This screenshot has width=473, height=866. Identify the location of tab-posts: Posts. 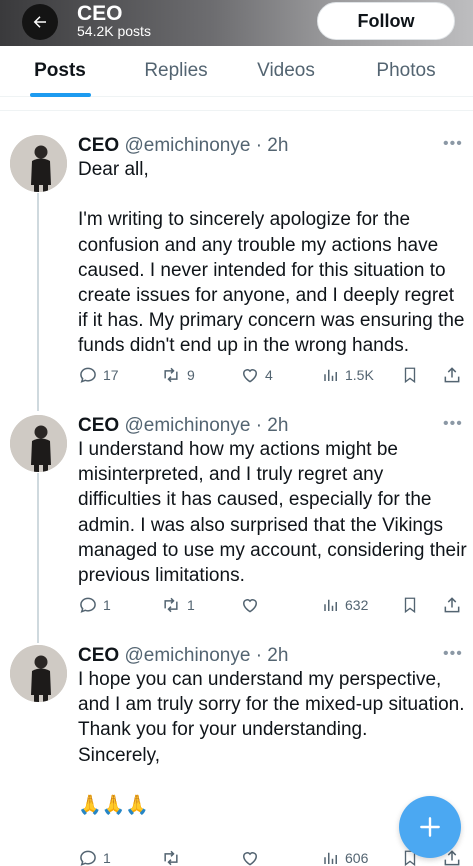
(60, 71).